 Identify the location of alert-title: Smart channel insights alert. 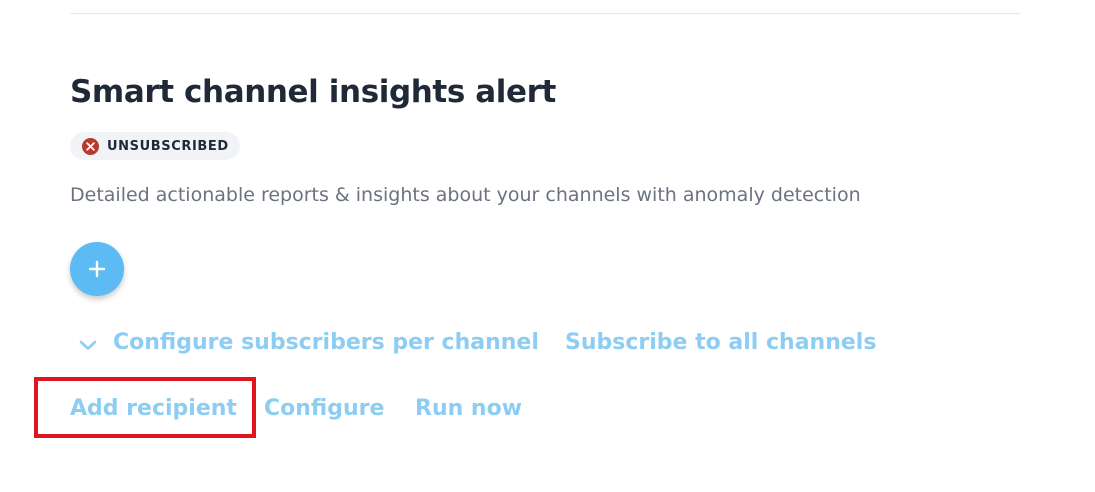
(313, 92).